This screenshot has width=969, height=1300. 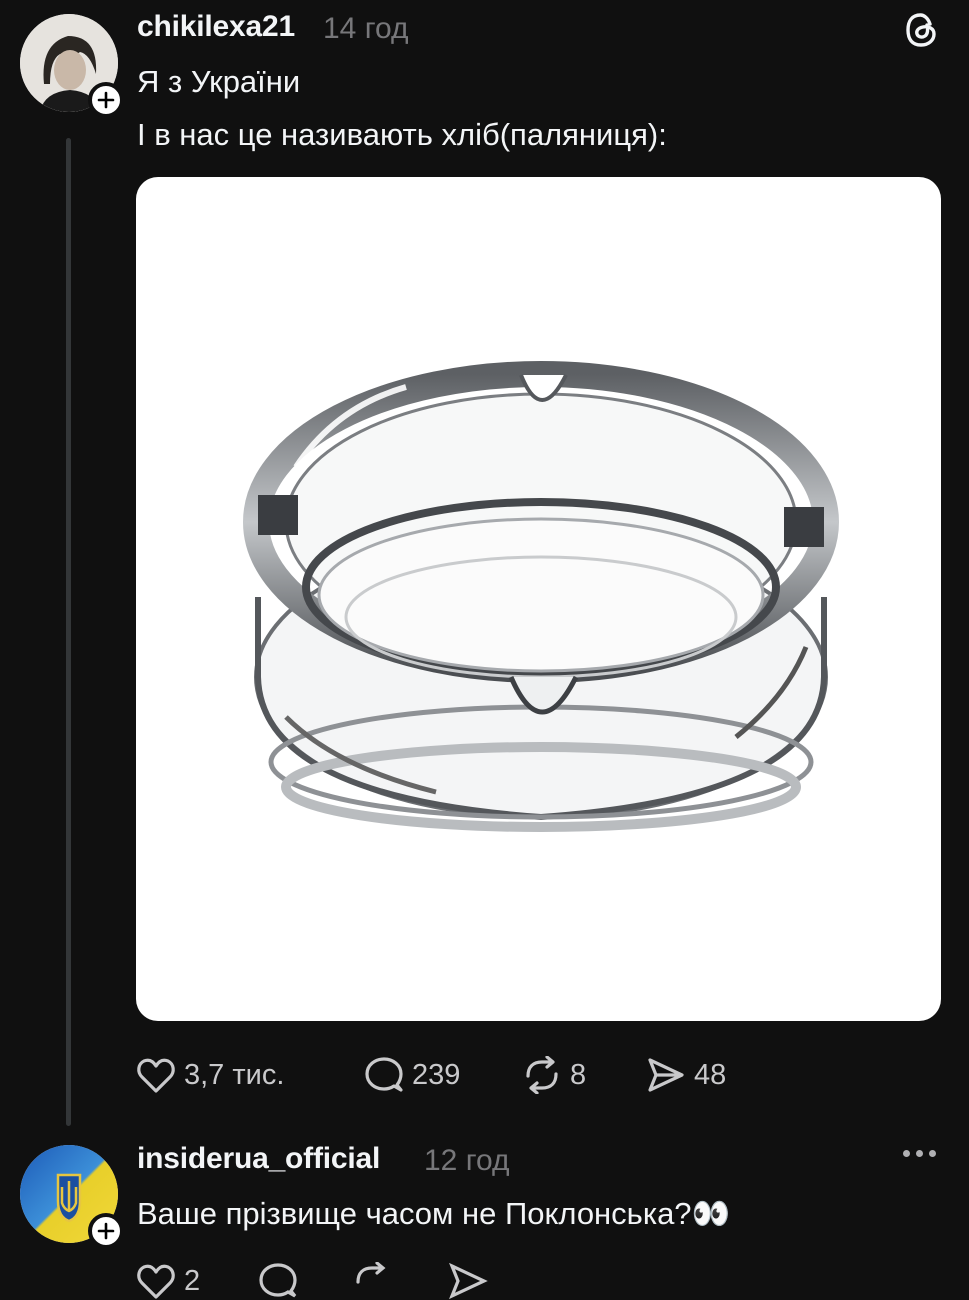 I want to click on post-timestamp: 14 год, so click(x=366, y=28).